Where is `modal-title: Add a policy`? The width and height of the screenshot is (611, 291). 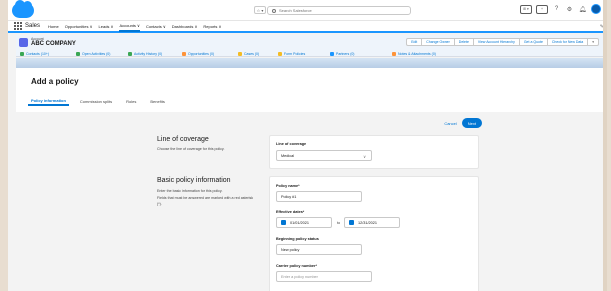 modal-title: Add a policy is located at coordinates (55, 81).